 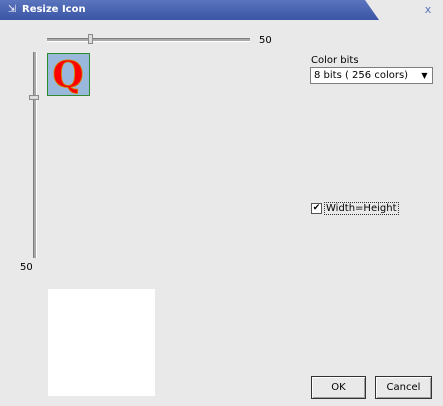 What do you see at coordinates (361, 208) in the screenshot?
I see `width-height-label: Width=Height` at bounding box center [361, 208].